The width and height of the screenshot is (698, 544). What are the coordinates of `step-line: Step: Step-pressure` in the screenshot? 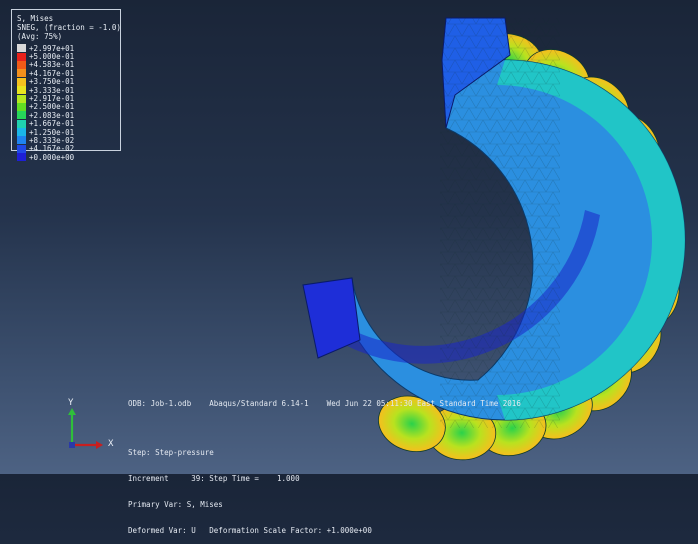 It's located at (171, 453).